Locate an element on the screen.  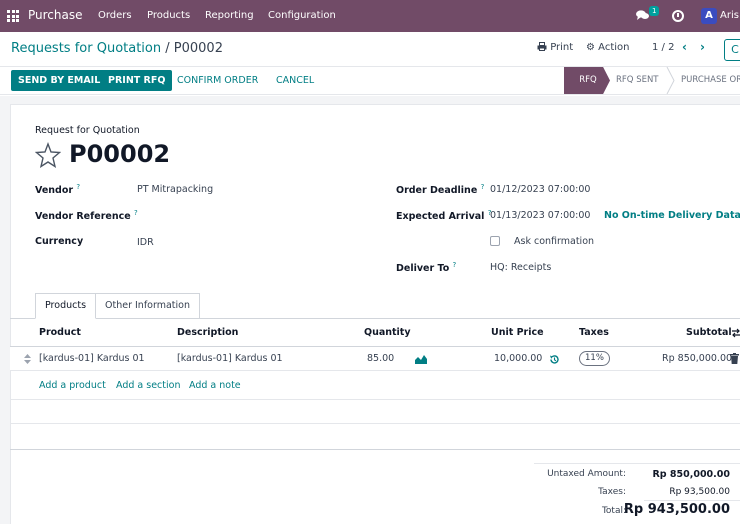
breadcrumb: Requests for Quotation / P00002 is located at coordinates (117, 48).